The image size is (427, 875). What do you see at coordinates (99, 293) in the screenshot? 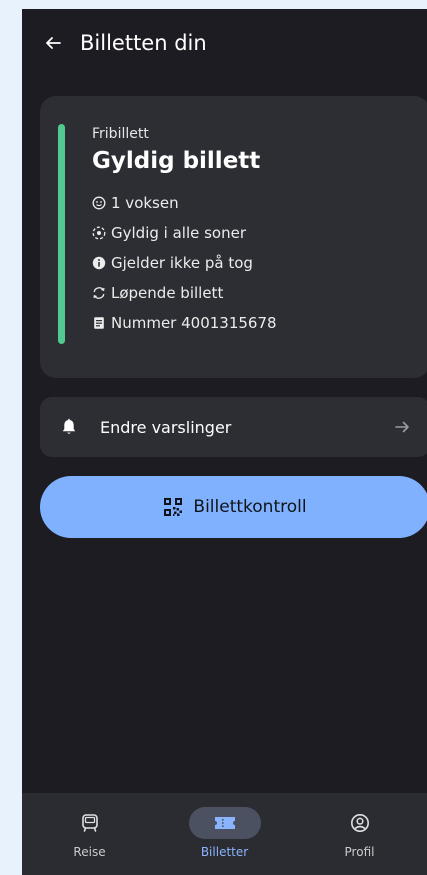
I see `refresh-icon` at bounding box center [99, 293].